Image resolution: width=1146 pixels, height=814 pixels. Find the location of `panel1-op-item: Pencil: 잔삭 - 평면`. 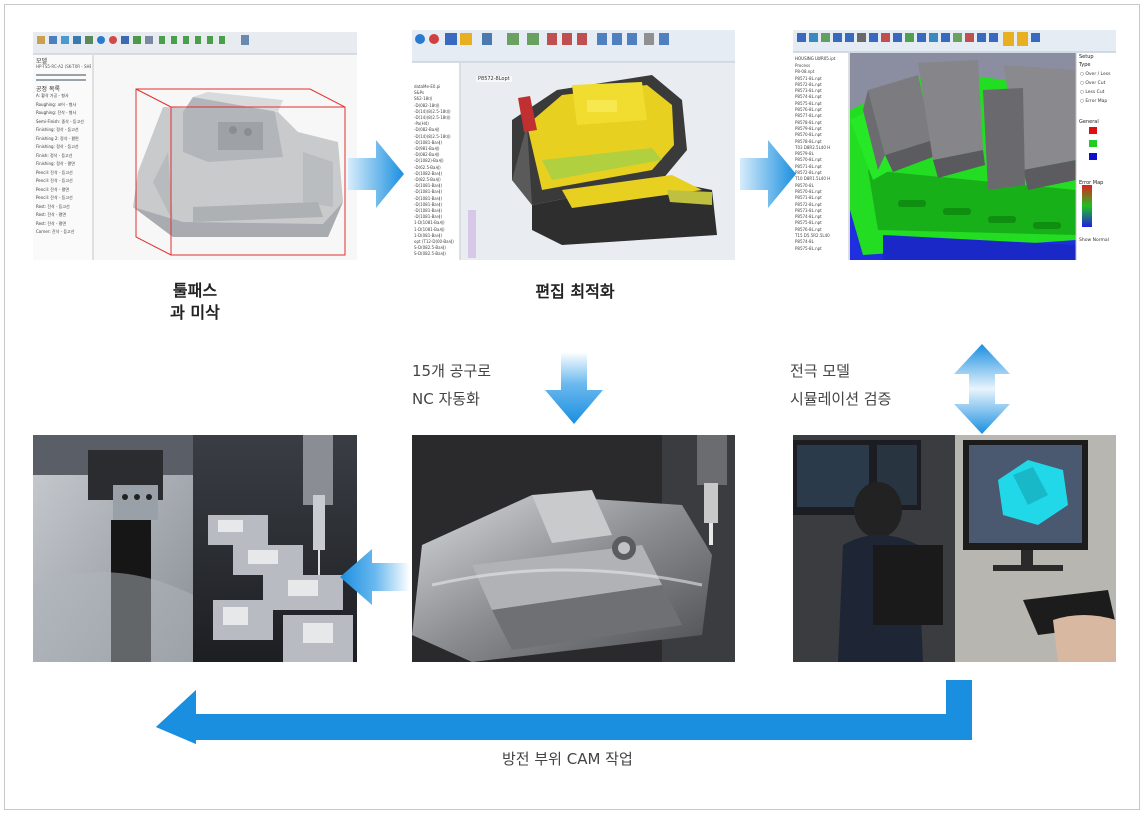

panel1-op-item: Pencil: 잔삭 - 평면 is located at coordinates (53, 189).